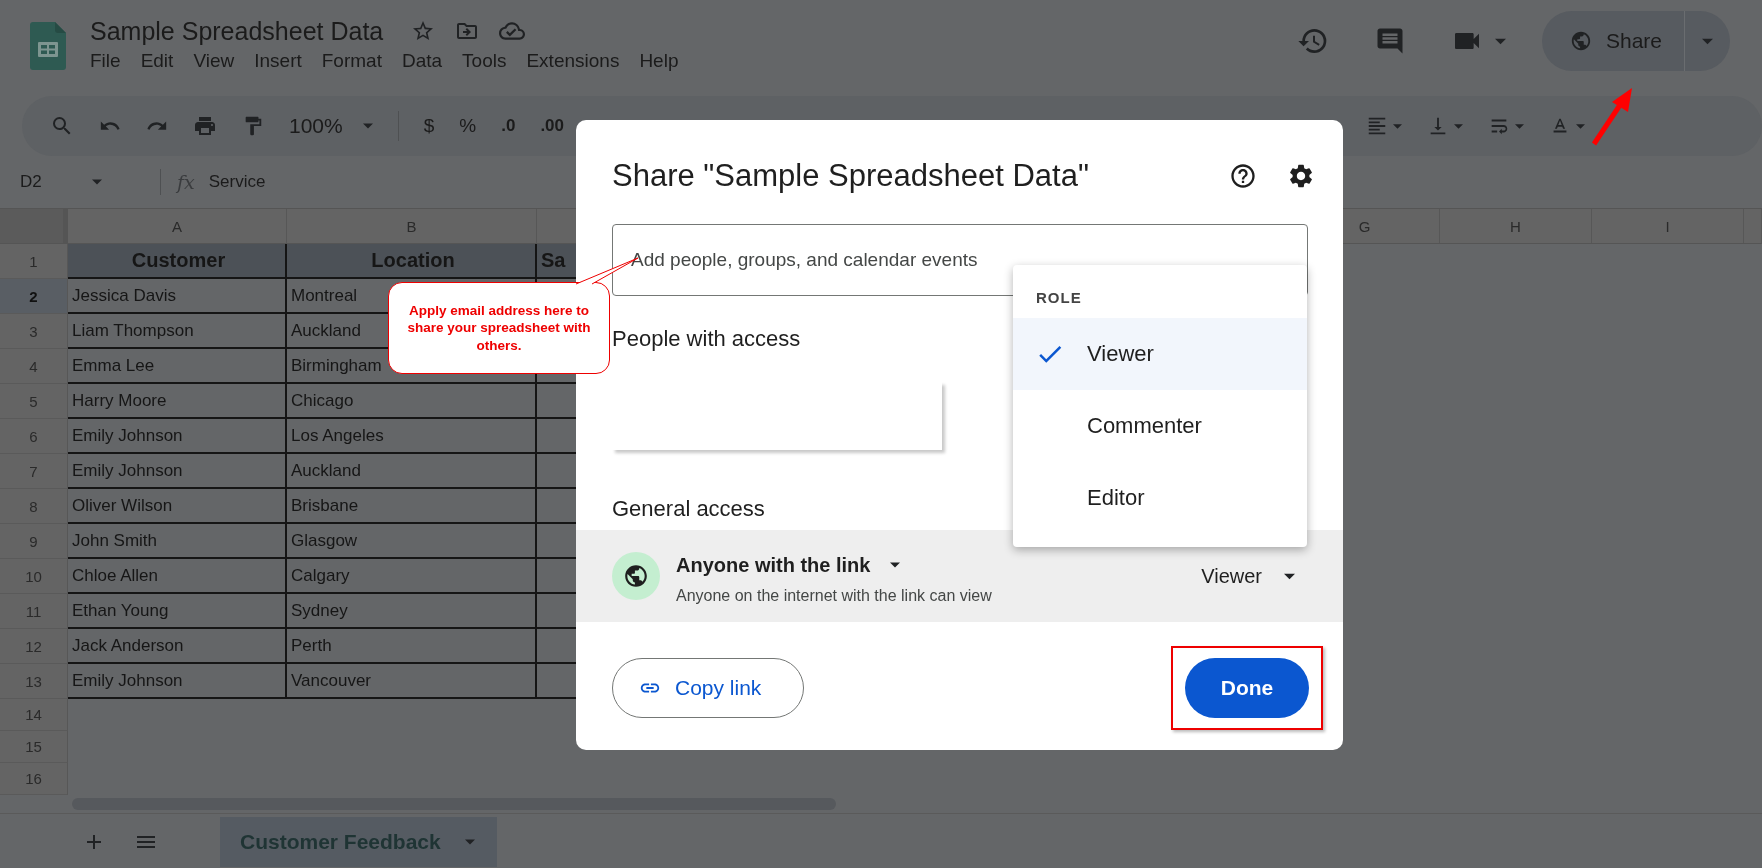  Describe the element at coordinates (177, 646) in the screenshot. I see `table-cell: Jack Anderson` at that location.